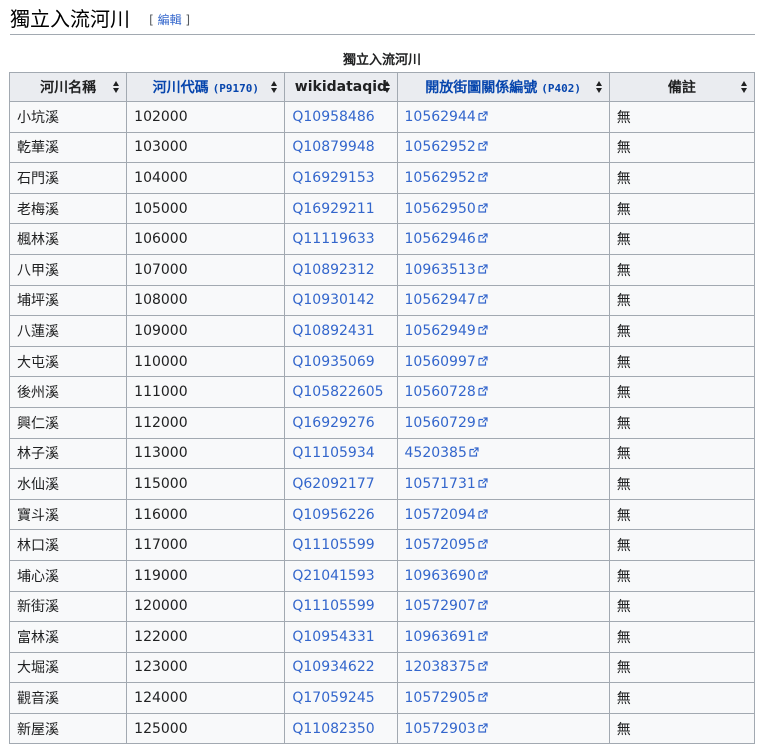 The image size is (757, 748). Describe the element at coordinates (682, 87) in the screenshot. I see `column-header-remarks: 備註` at that location.